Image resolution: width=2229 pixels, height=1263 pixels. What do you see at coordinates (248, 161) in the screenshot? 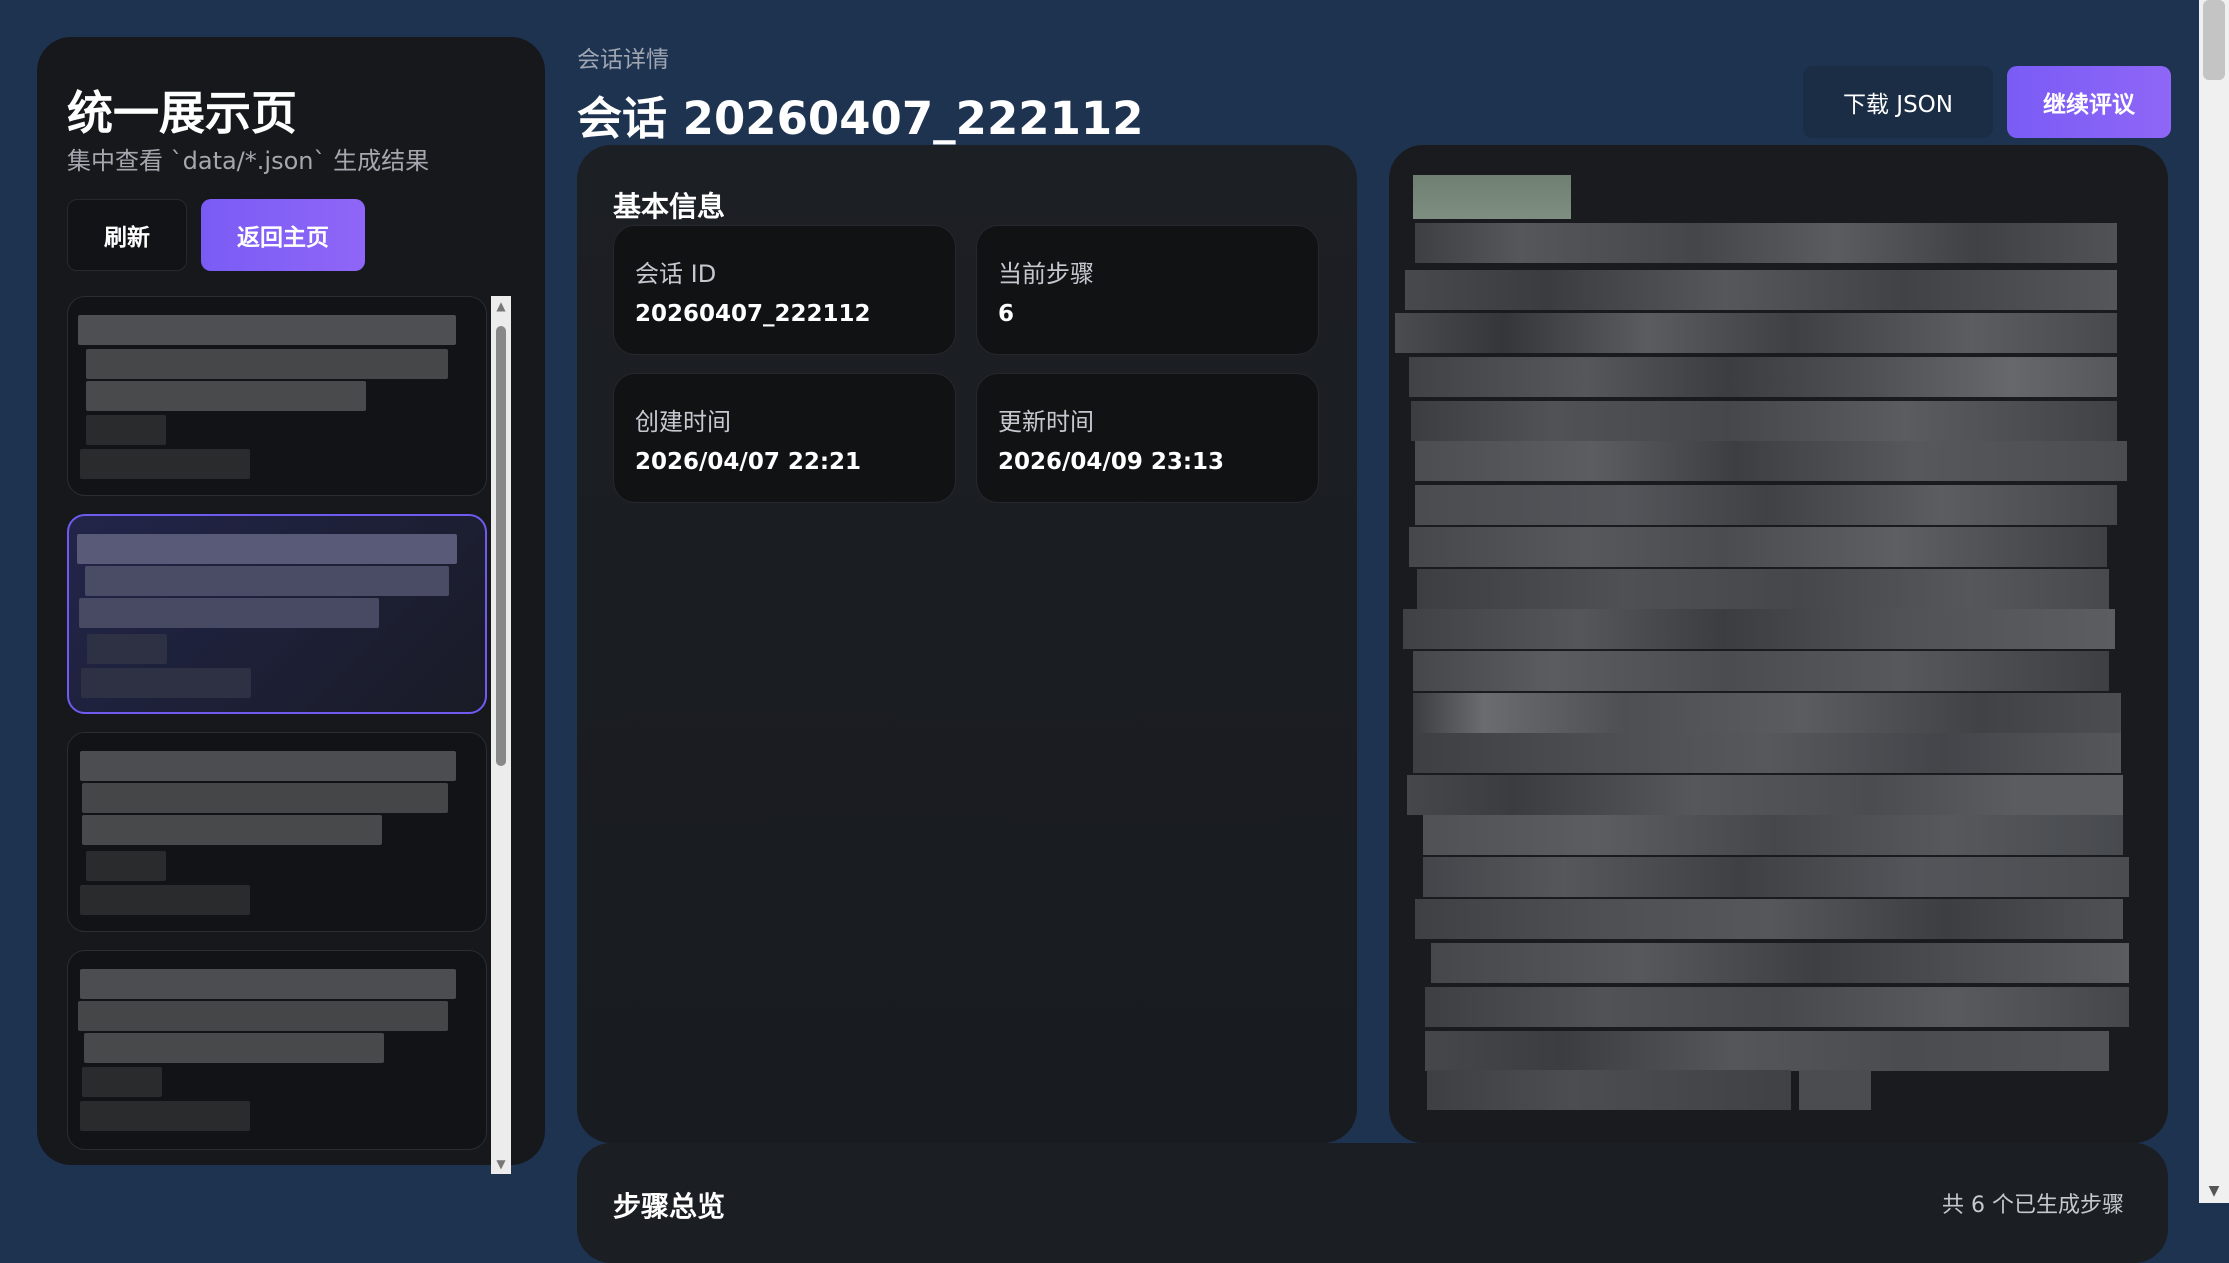
I see `sidebar-subtitle: 集中查看 `data/*.json` 生成结果` at bounding box center [248, 161].